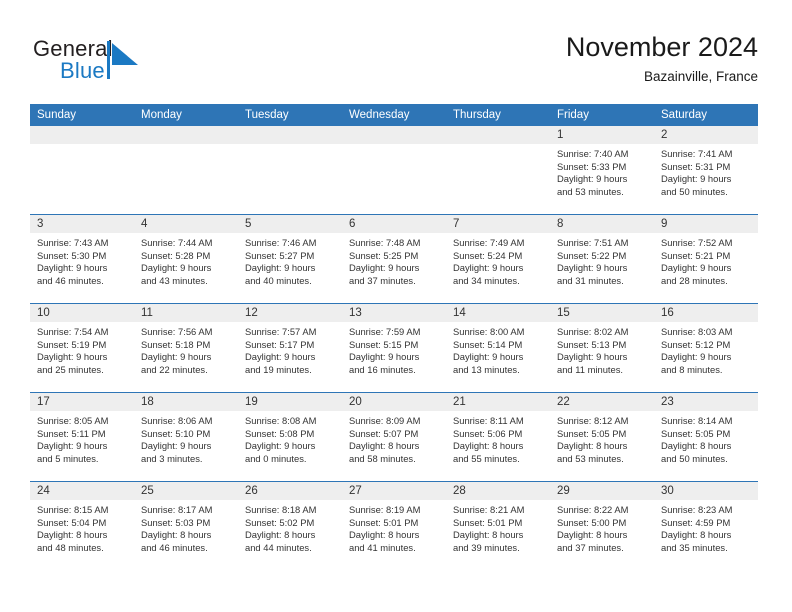 The height and width of the screenshot is (612, 792). I want to click on sunset-text: Sunset: 5:08 PM, so click(280, 433).